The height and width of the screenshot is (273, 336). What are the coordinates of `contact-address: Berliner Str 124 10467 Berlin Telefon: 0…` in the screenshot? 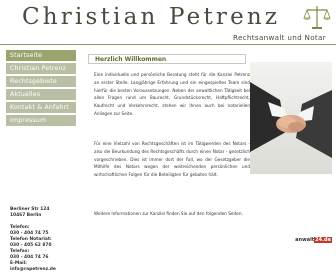 It's located at (33, 240).